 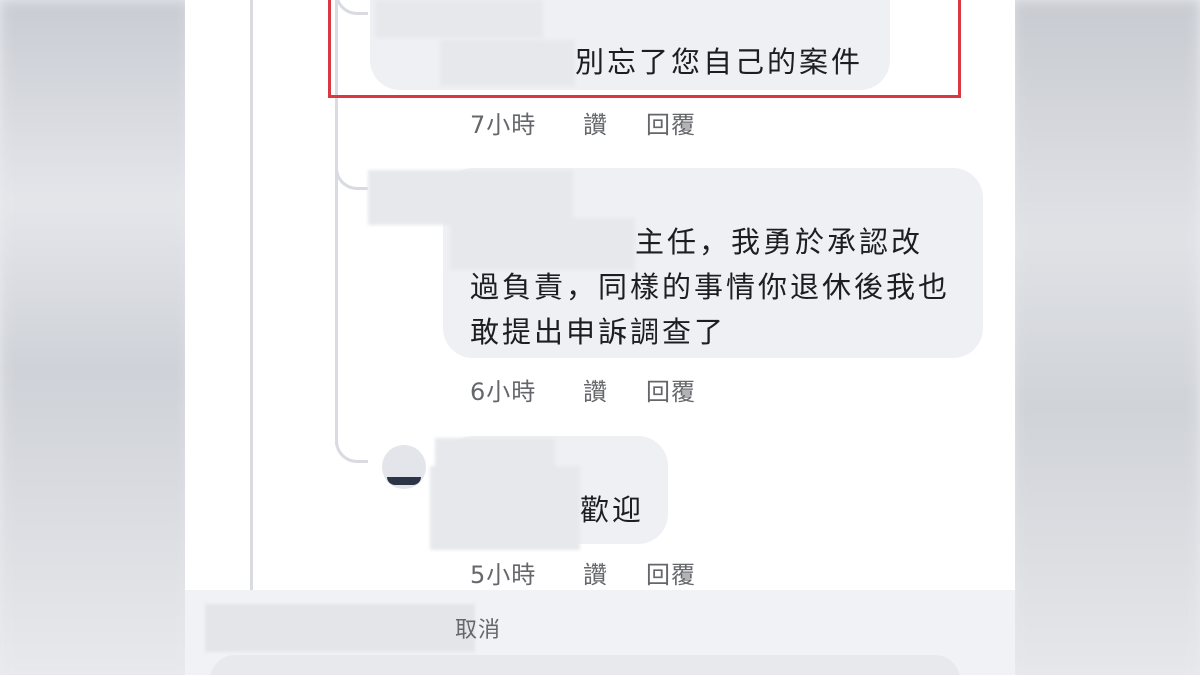 What do you see at coordinates (251, 300) in the screenshot?
I see `thread-line-outer` at bounding box center [251, 300].